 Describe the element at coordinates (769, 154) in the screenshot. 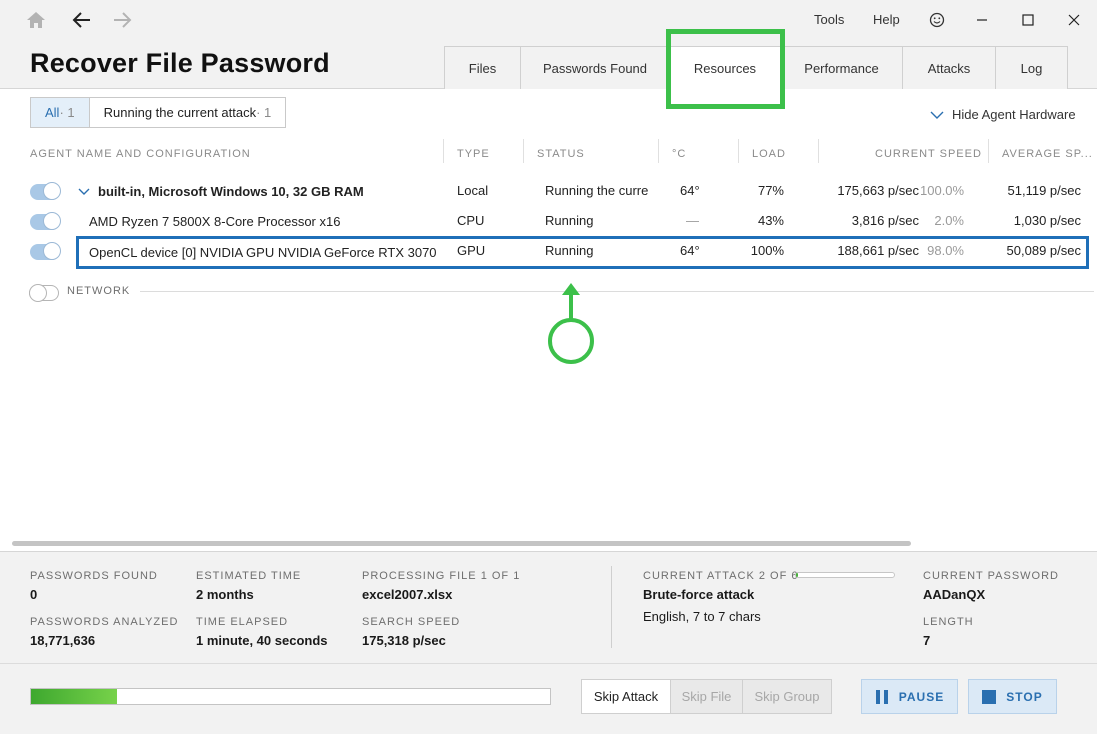

I see `col-header-load: LOAD` at that location.